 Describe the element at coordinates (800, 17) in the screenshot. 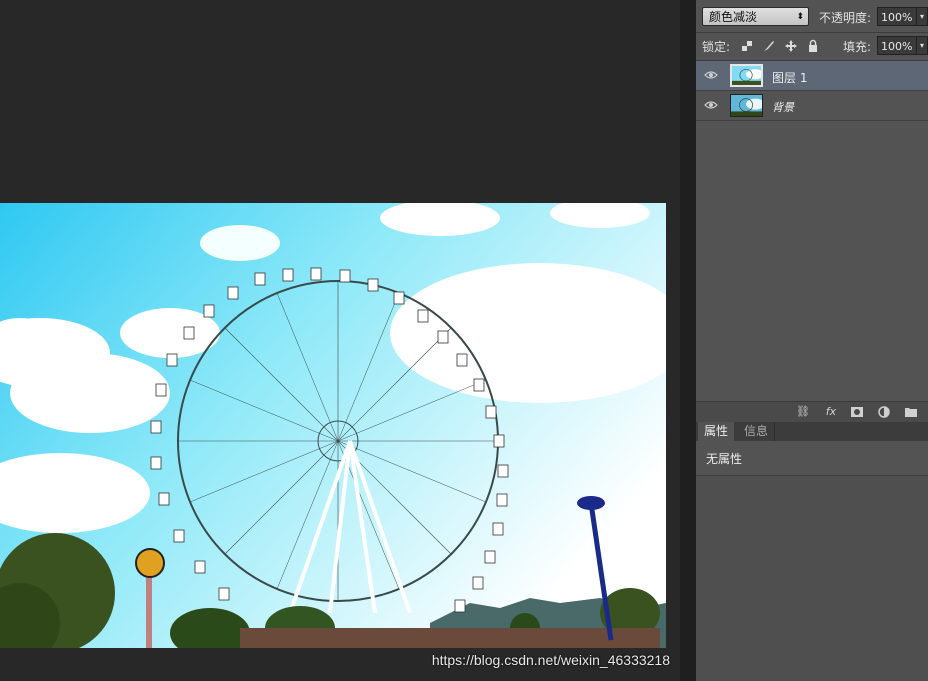

I see `chevron-updown-icon: ⬍` at that location.